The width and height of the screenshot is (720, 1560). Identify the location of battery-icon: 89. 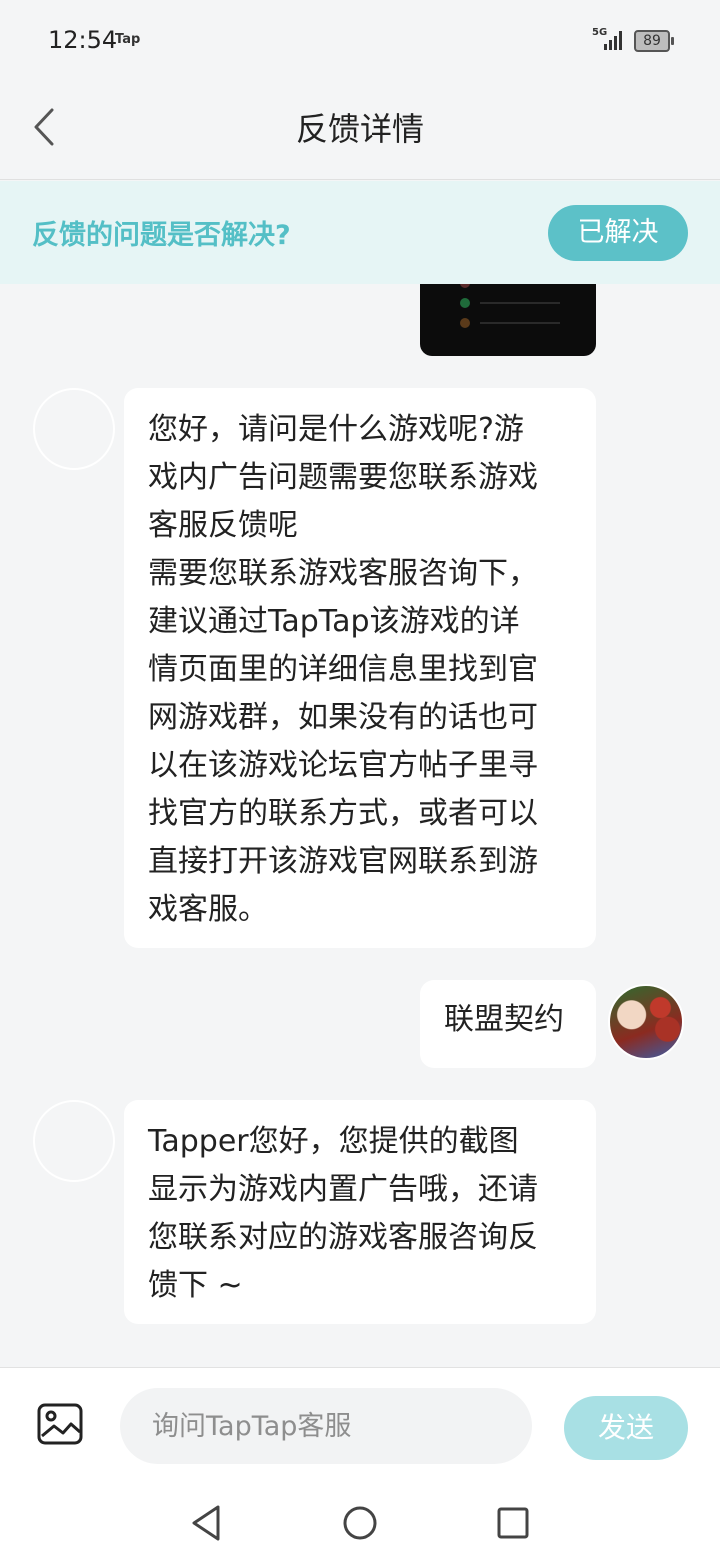
(654, 41).